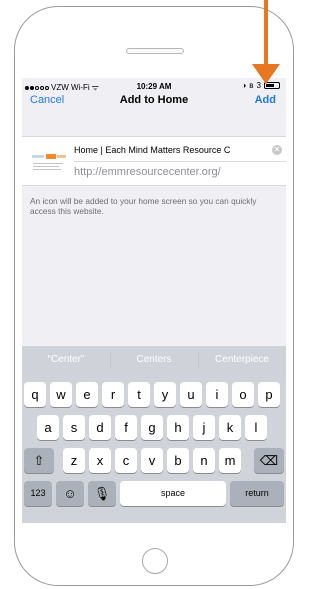 The height and width of the screenshot is (589, 320). I want to click on key-g: g, so click(152, 427).